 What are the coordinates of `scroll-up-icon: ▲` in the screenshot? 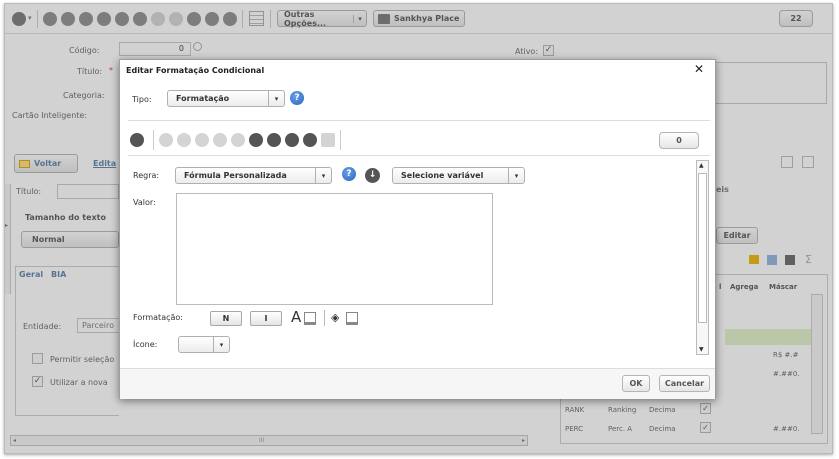 It's located at (701, 165).